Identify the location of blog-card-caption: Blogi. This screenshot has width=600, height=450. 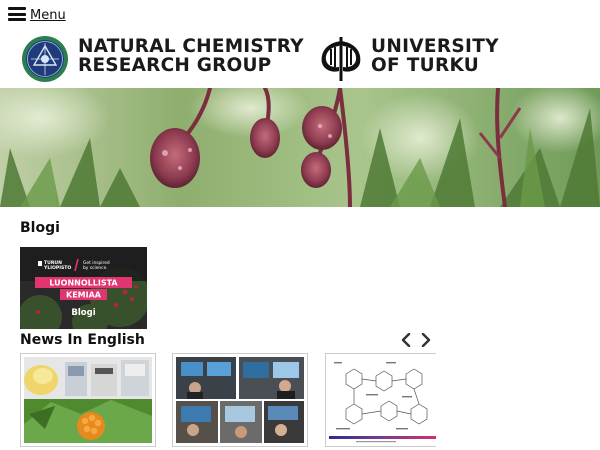
(83, 313).